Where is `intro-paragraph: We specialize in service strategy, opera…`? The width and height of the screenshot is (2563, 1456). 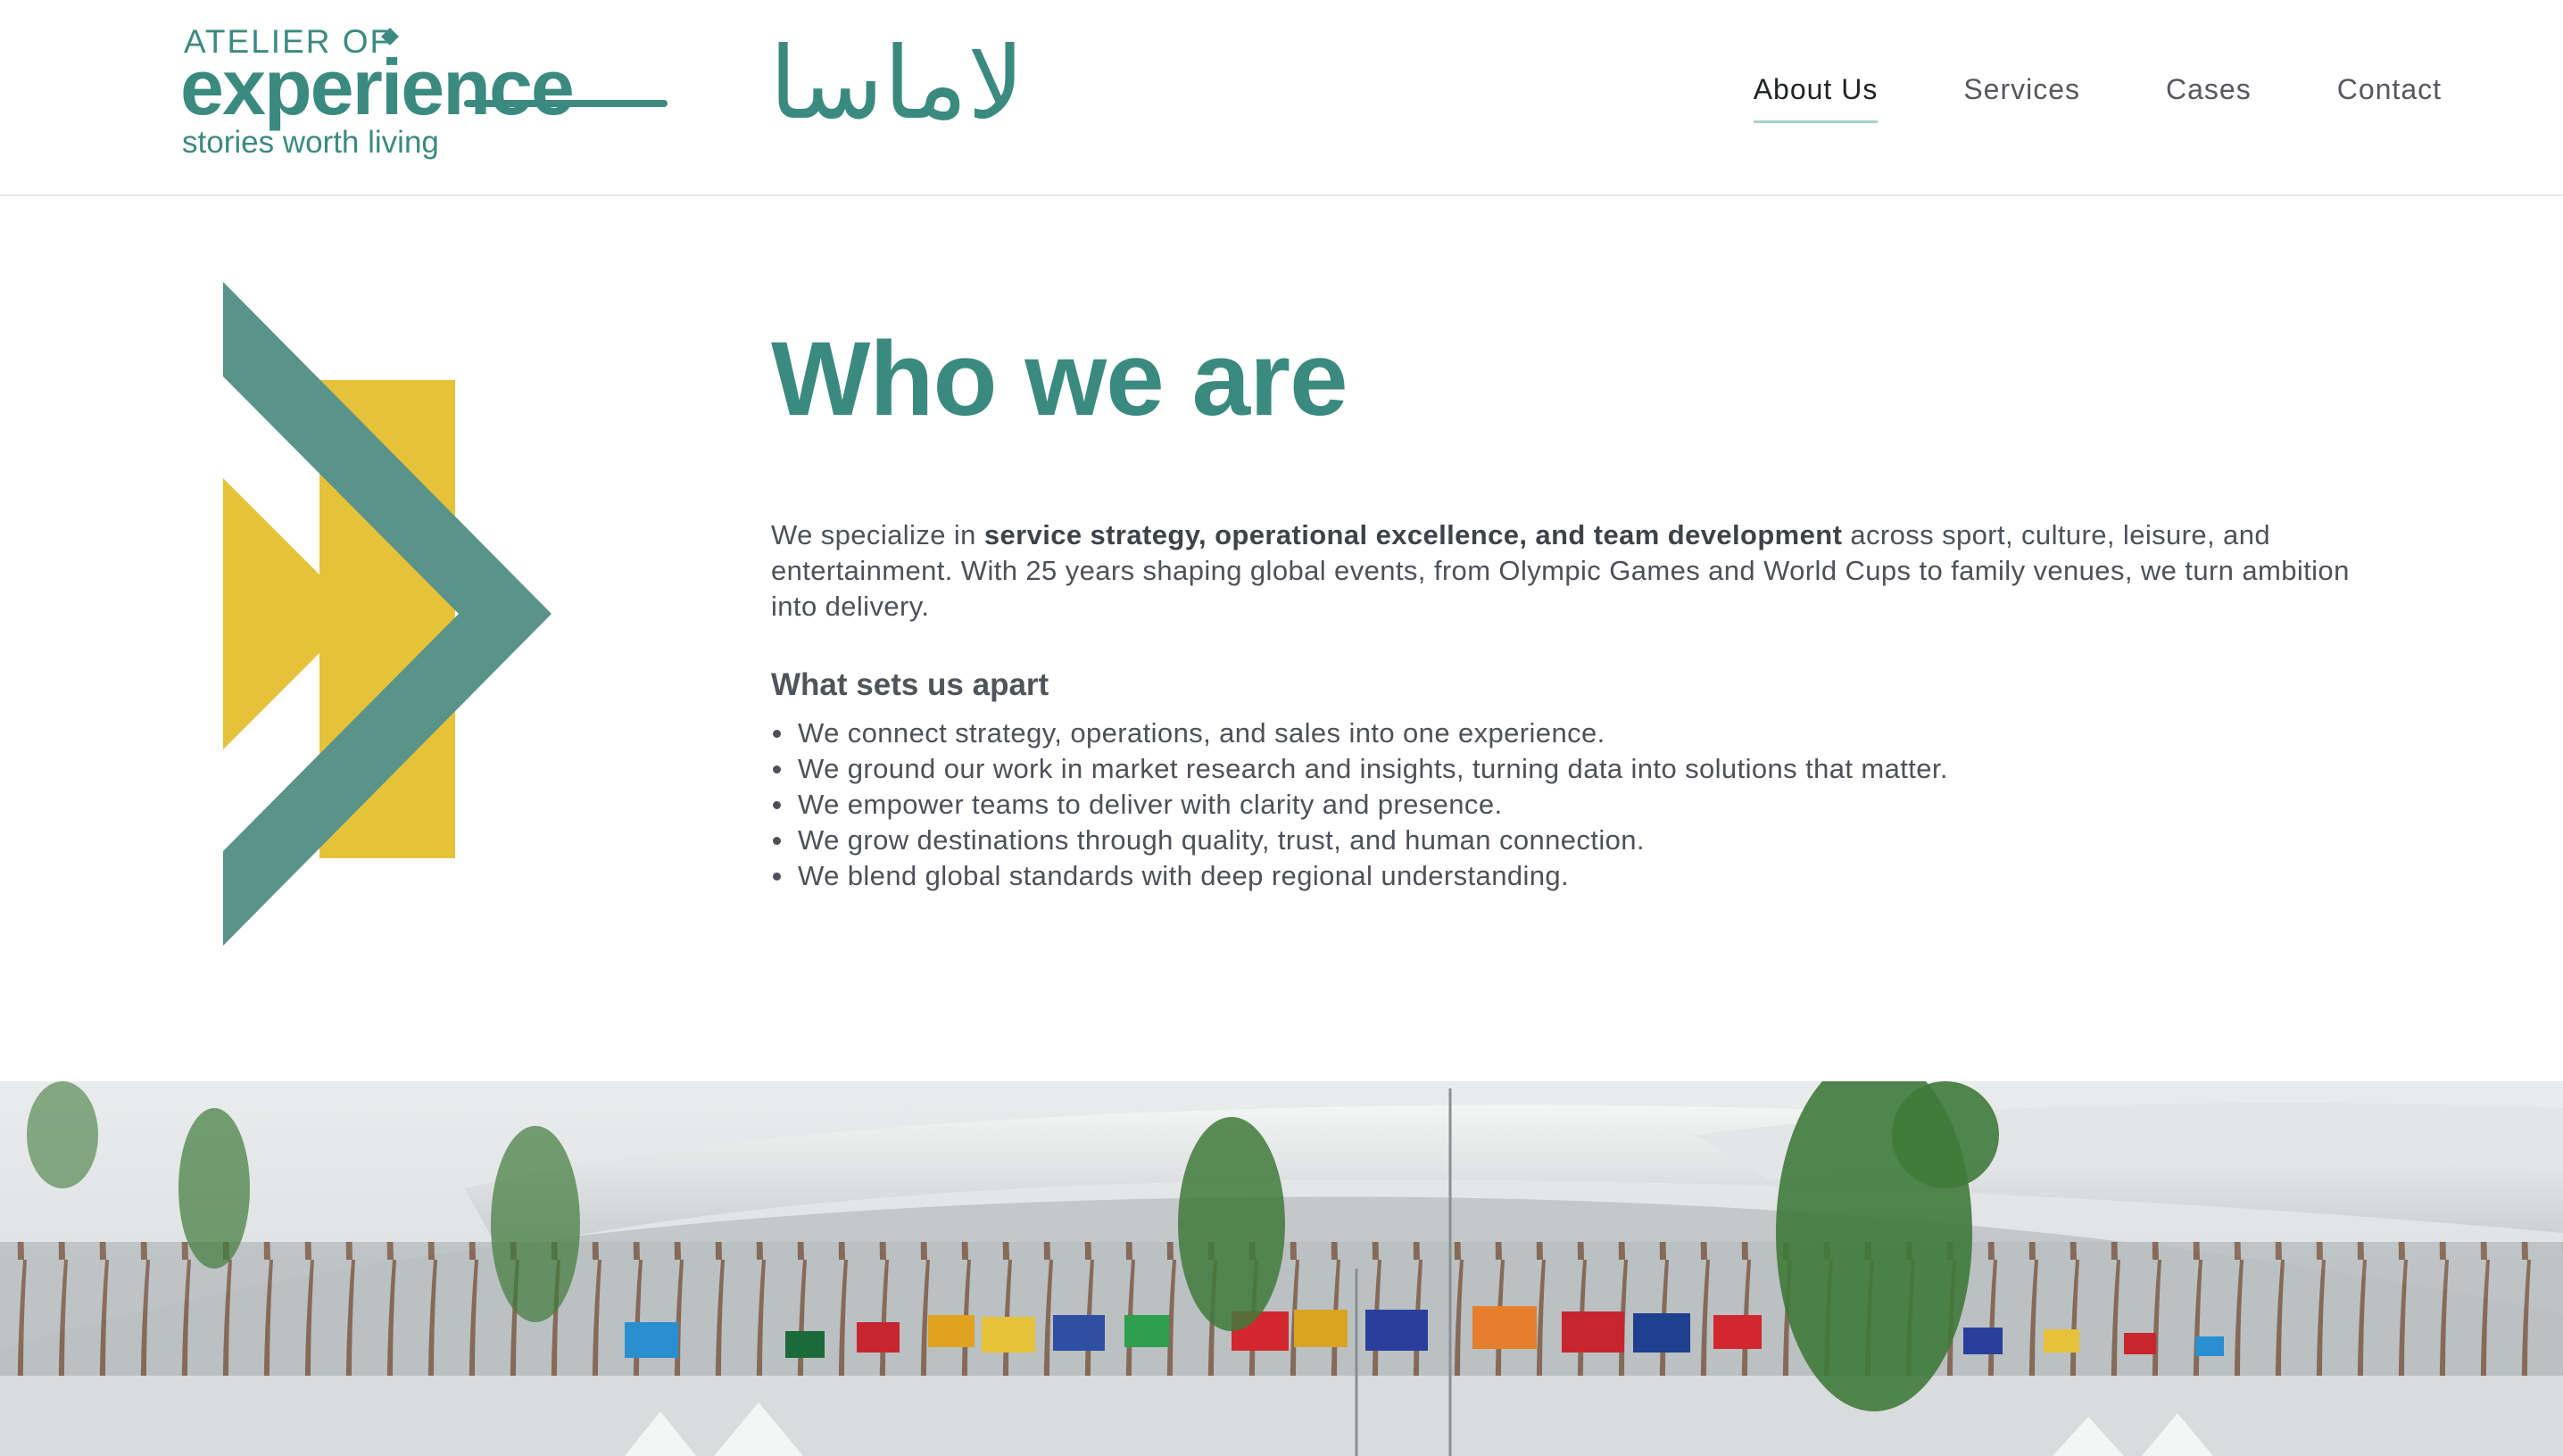
intro-paragraph: We specialize in service strategy, opera… is located at coordinates (1565, 571).